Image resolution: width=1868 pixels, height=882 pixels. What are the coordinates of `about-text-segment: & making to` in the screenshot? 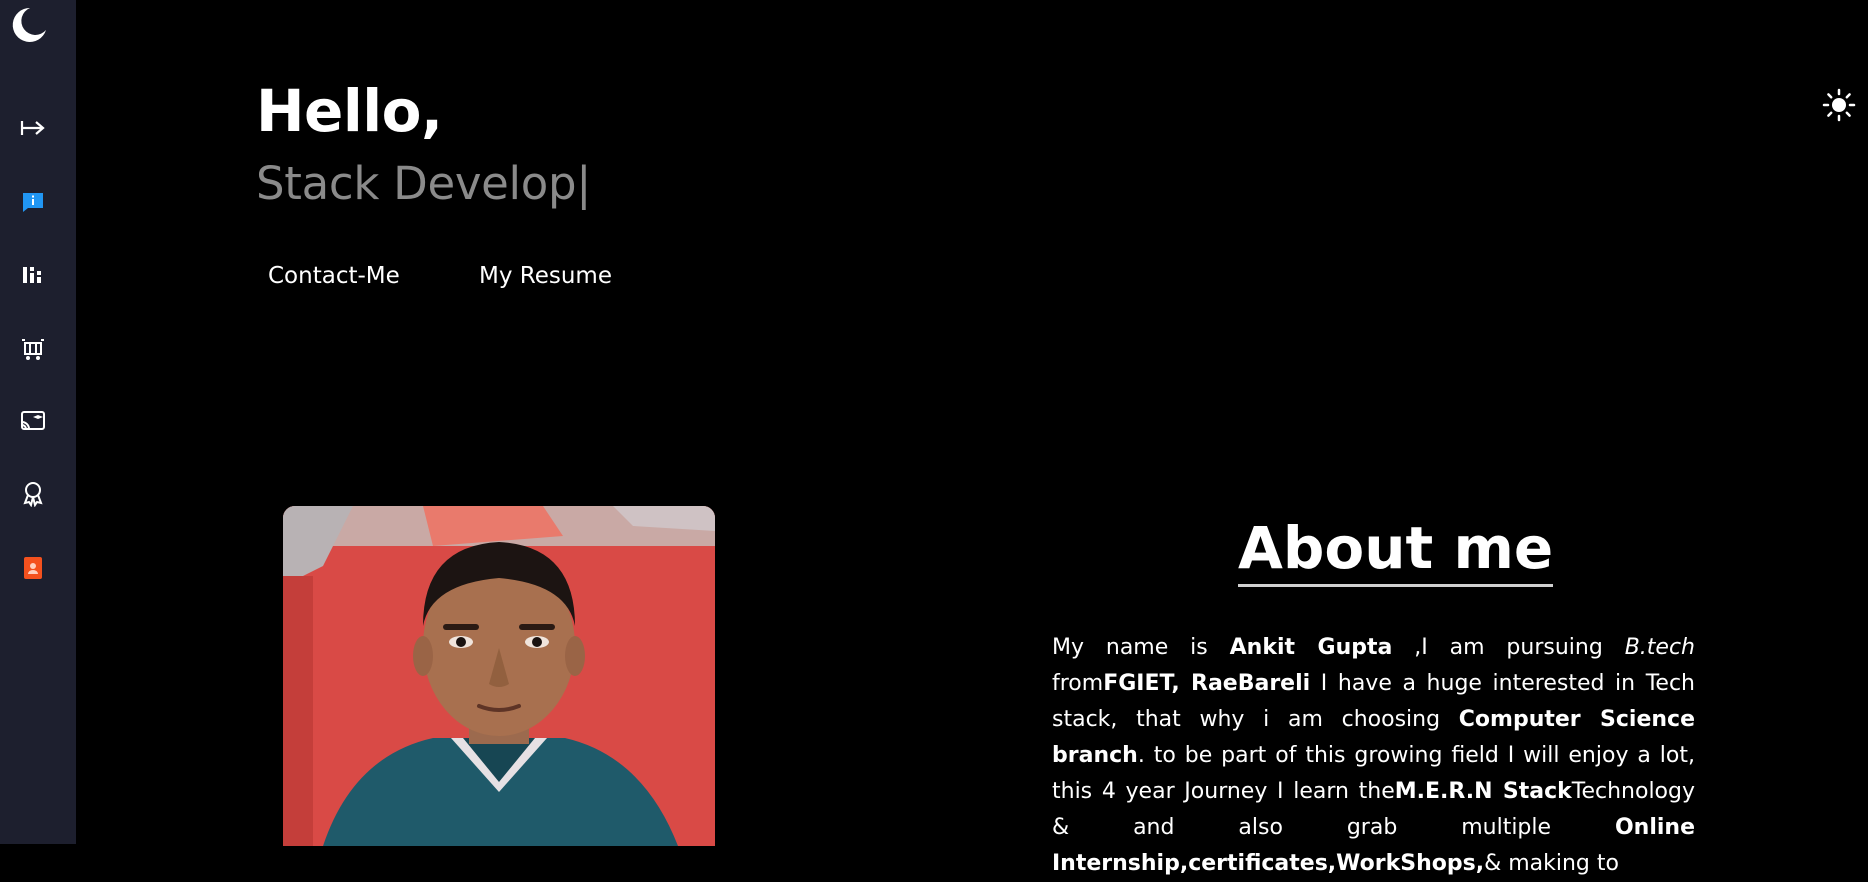 It's located at (1551, 863).